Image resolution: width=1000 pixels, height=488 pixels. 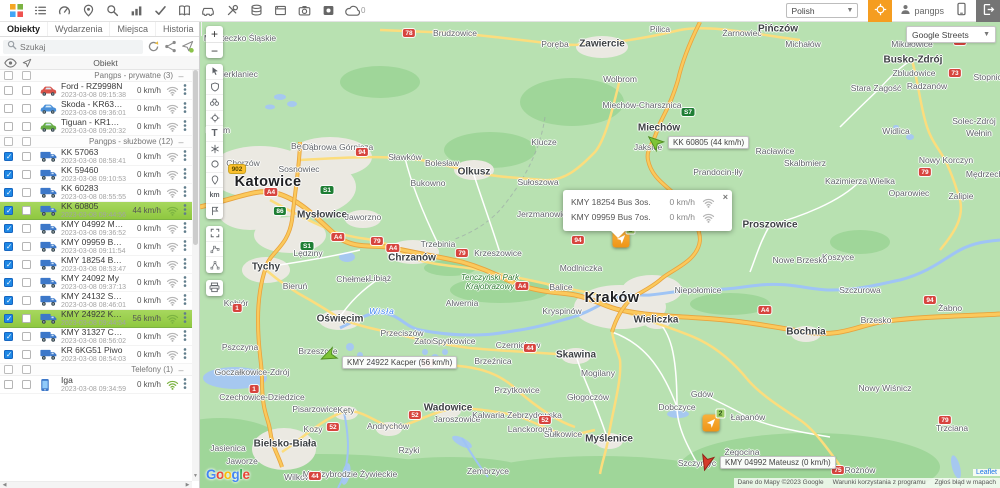 What do you see at coordinates (725, 197) in the screenshot?
I see `close-icon: ×` at bounding box center [725, 197].